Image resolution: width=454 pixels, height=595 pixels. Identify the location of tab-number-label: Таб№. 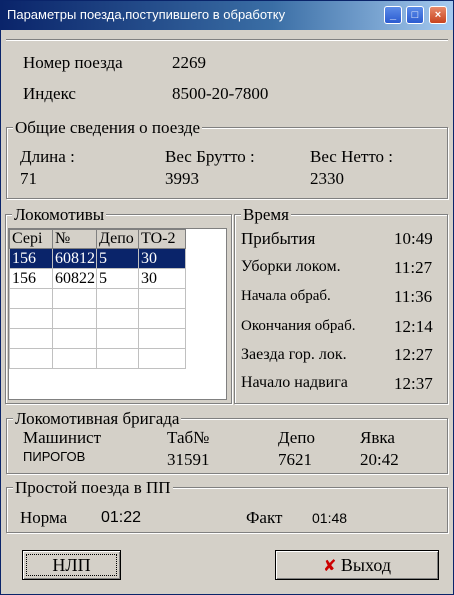
(188, 437).